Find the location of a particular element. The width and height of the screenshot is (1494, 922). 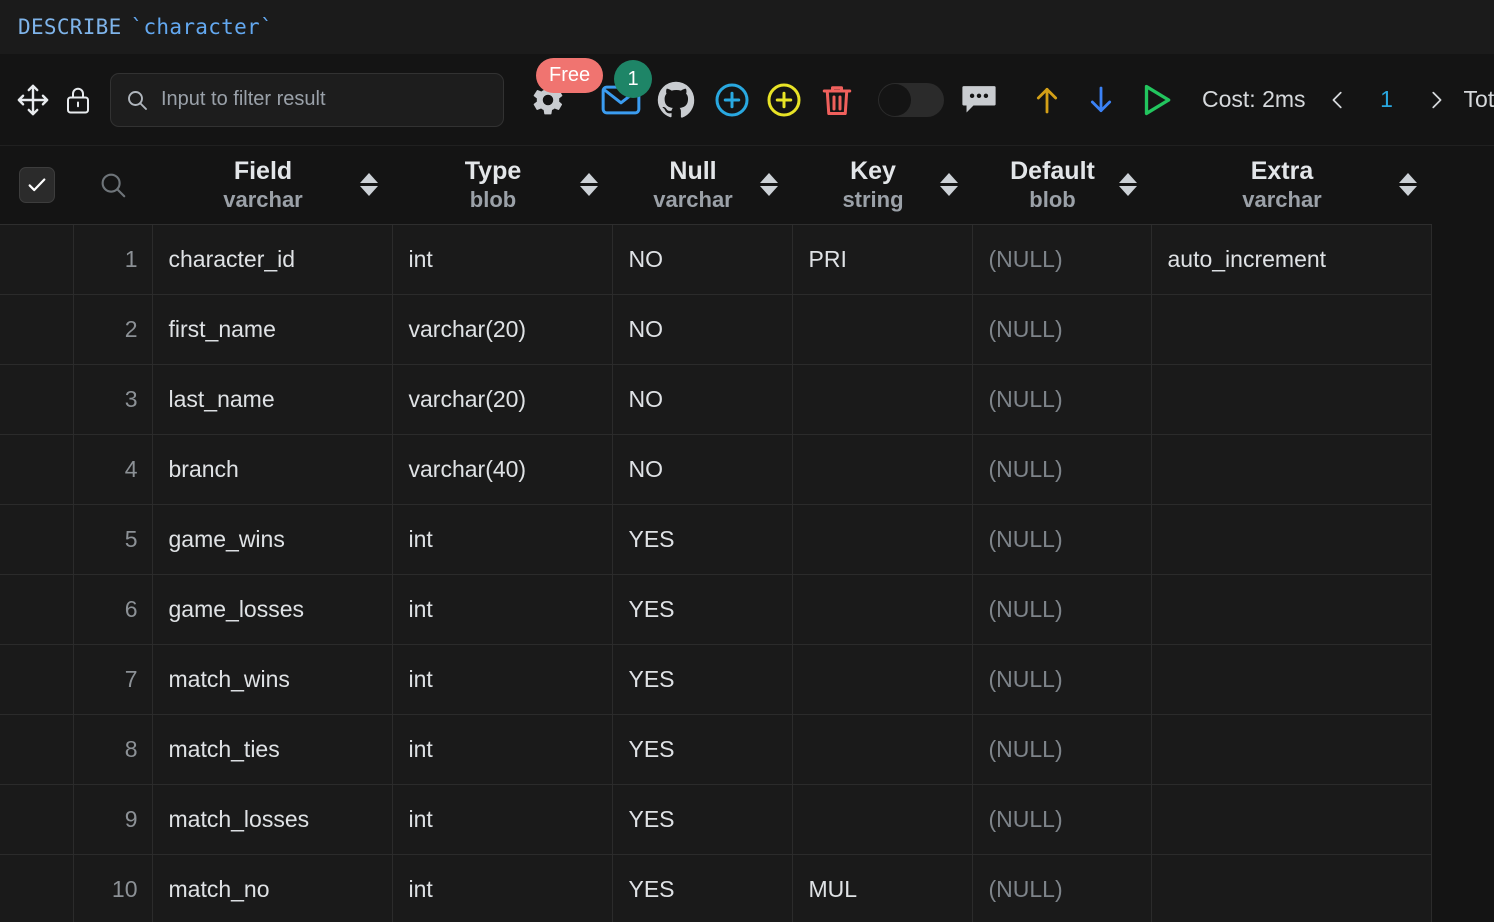

cell-field: first_name is located at coordinates (272, 329).